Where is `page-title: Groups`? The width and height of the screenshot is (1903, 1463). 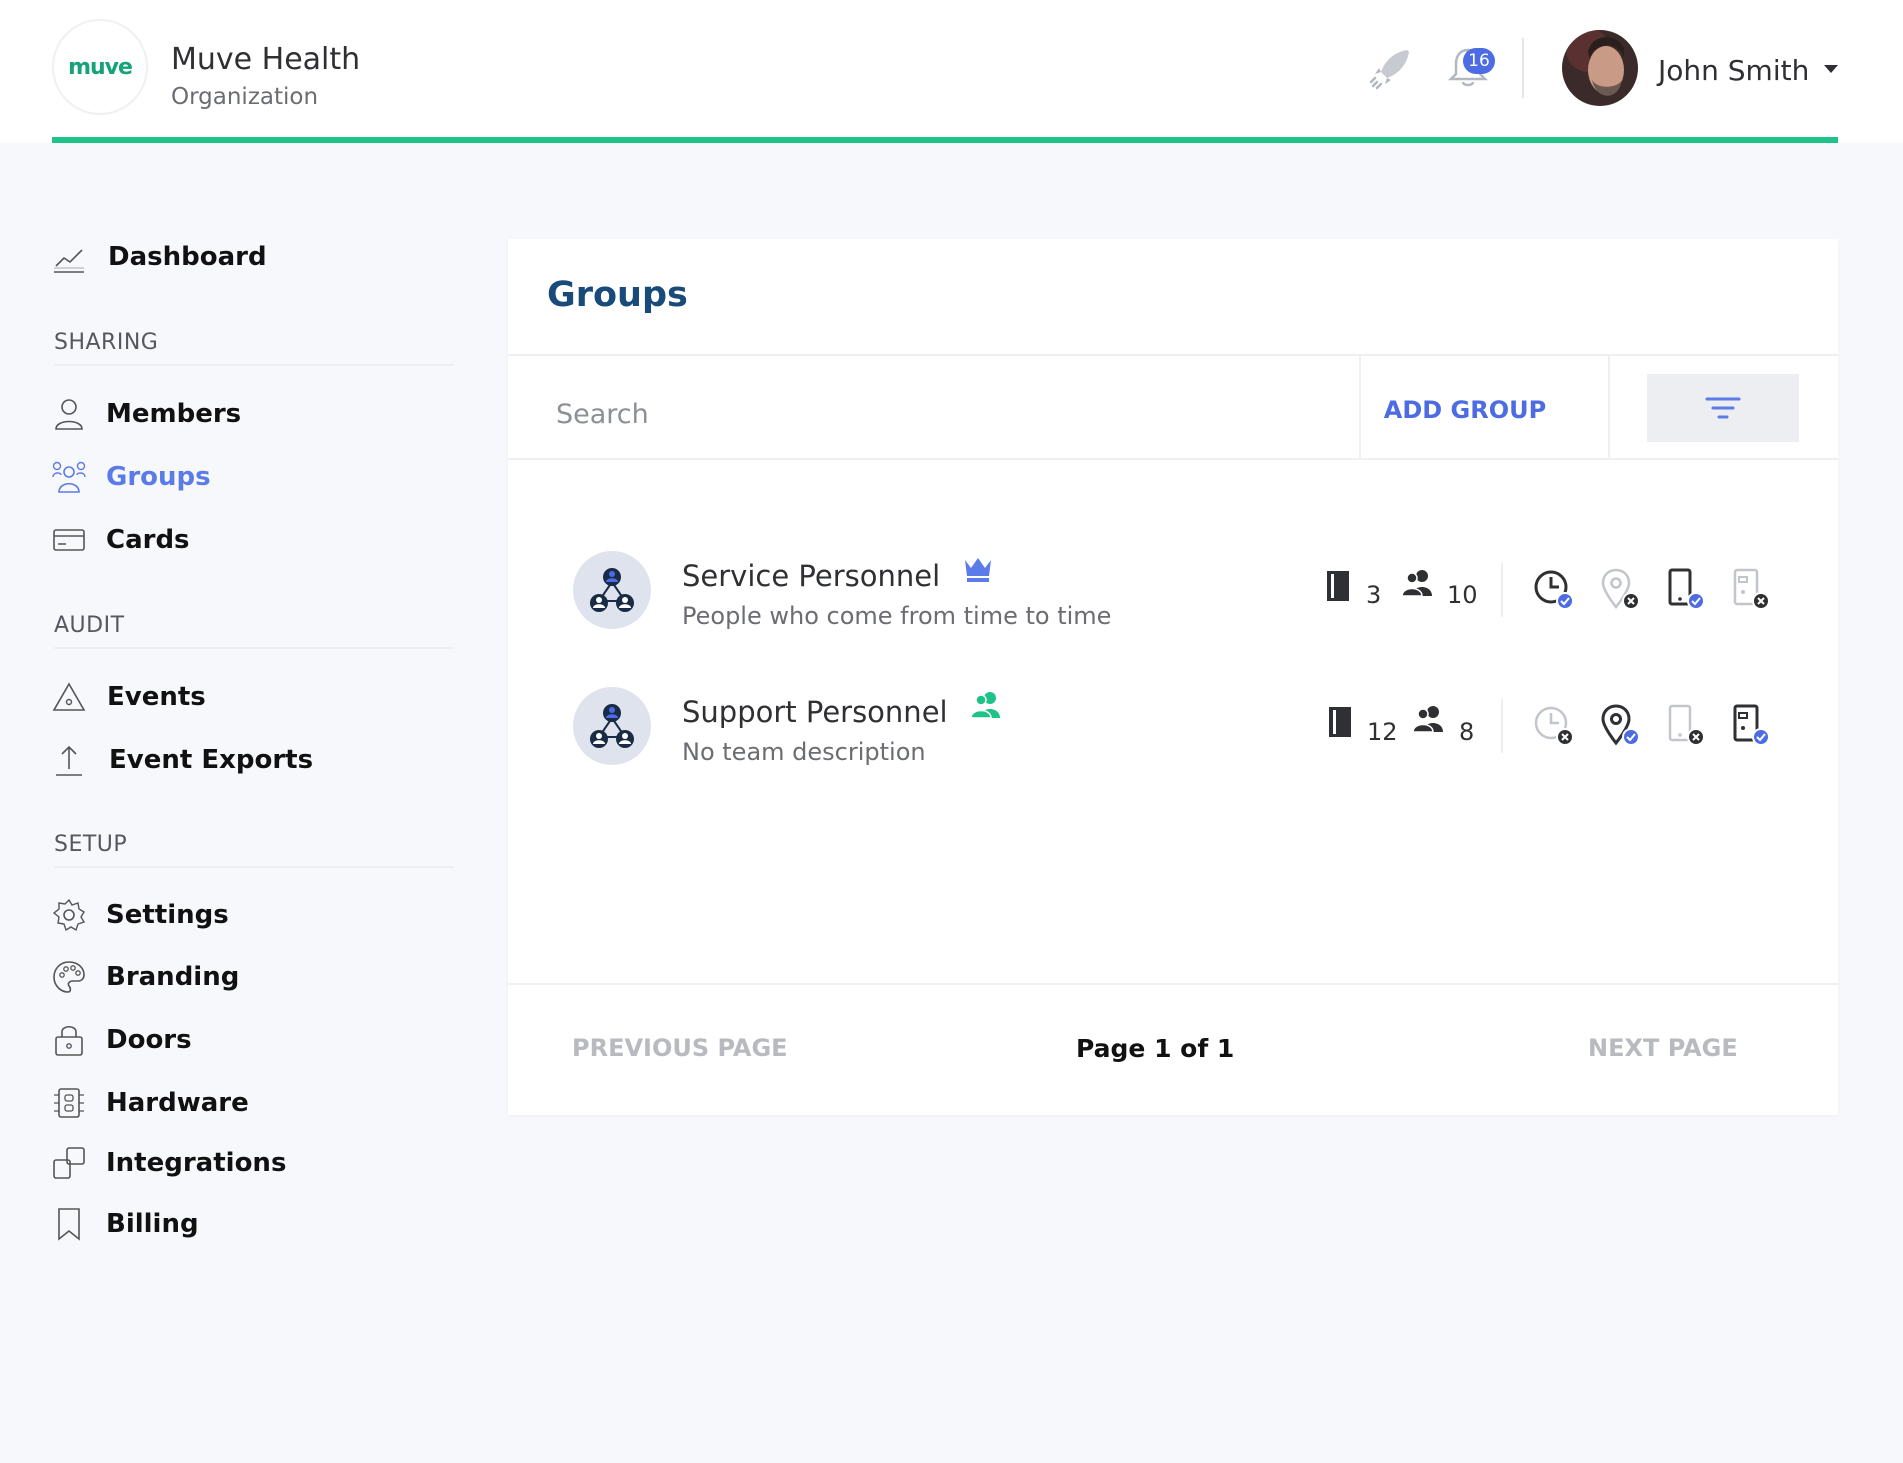
page-title: Groups is located at coordinates (617, 295).